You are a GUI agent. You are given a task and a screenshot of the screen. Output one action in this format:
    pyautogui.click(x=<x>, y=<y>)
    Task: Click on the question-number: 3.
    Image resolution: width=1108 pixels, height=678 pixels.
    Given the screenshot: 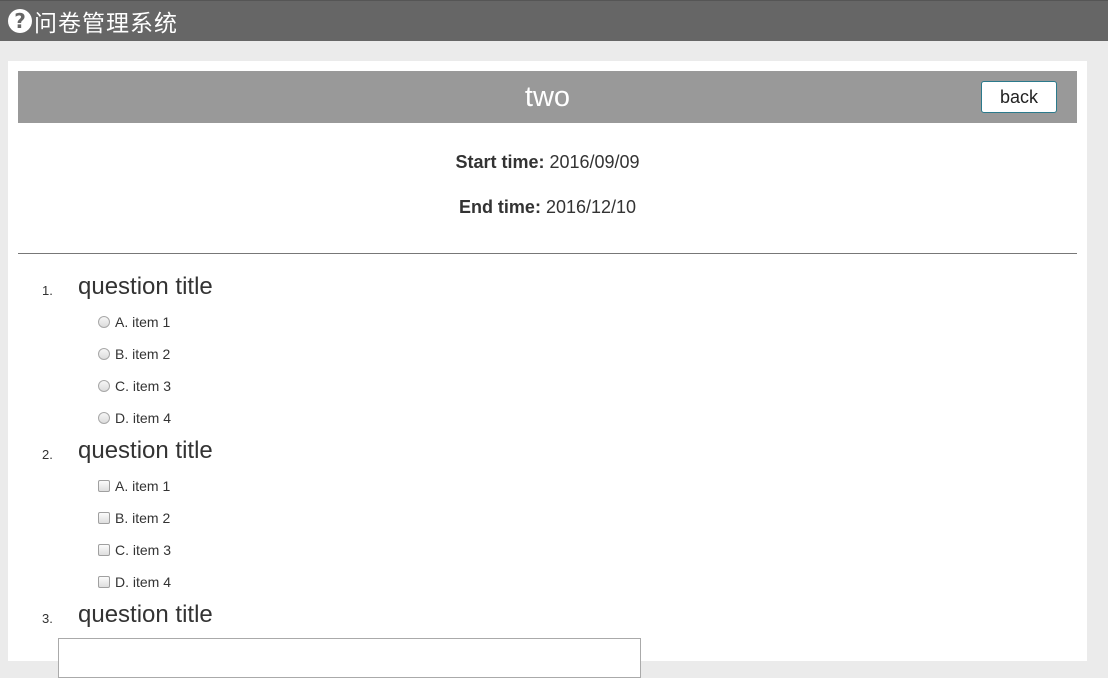 What is the action you would take?
    pyautogui.click(x=47, y=618)
    